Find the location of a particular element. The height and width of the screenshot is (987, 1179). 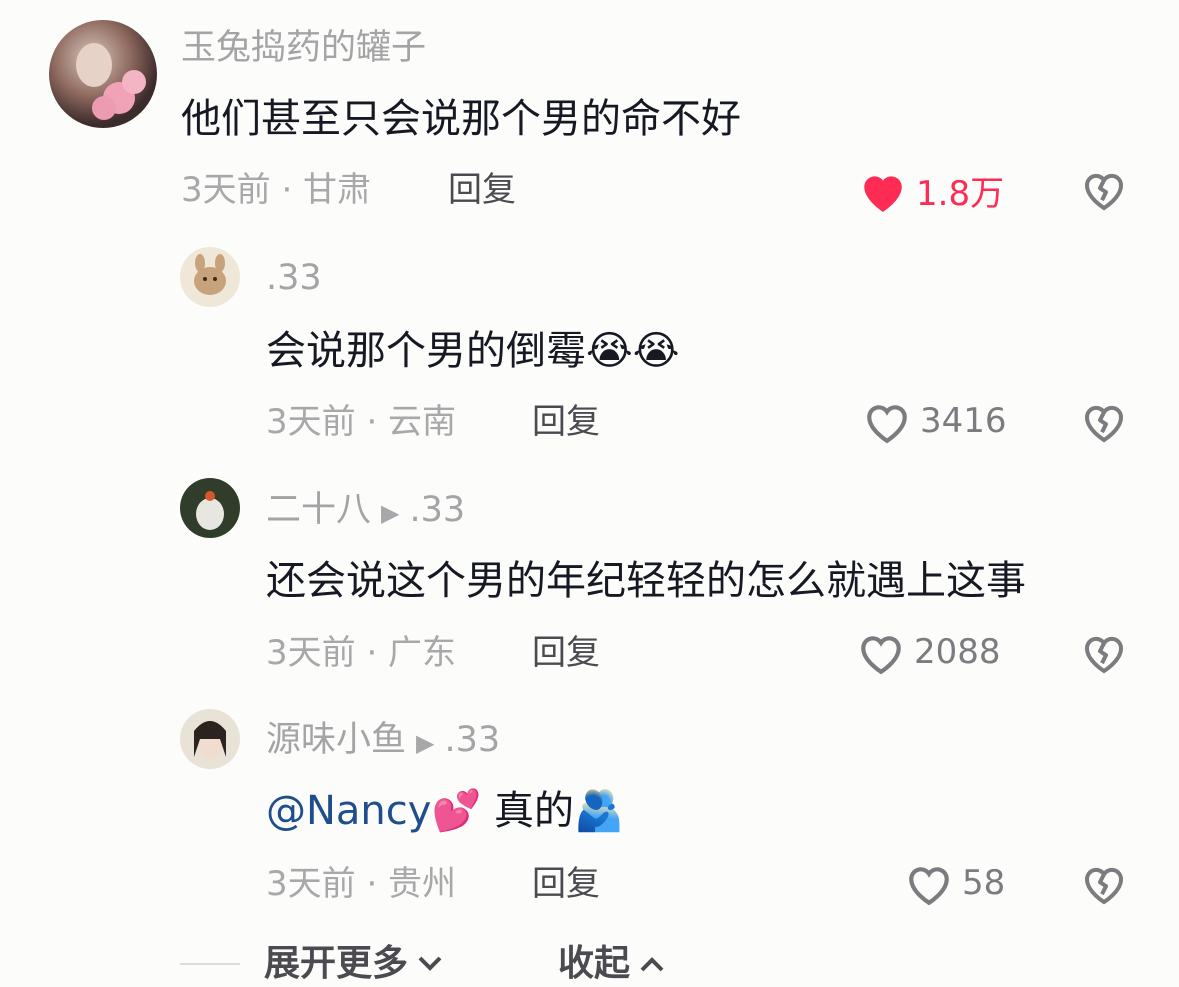

expand-more-button: 展开更多 is located at coordinates (354, 964).